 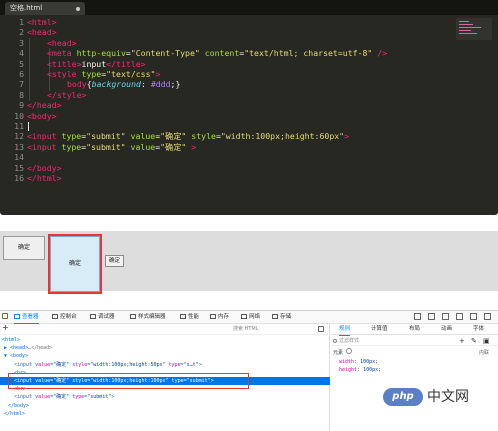 What do you see at coordinates (445, 316) in the screenshot?
I see `dock-icon` at bounding box center [445, 316].